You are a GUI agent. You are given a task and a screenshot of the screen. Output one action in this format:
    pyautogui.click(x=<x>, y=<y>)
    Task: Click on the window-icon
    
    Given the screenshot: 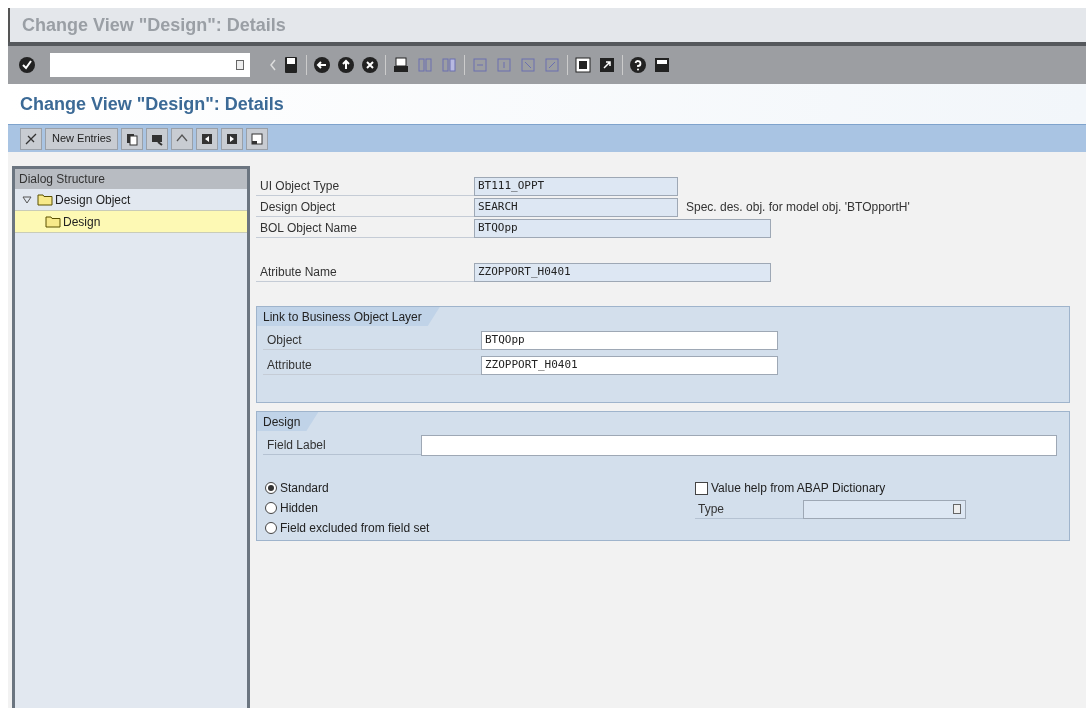 What is the action you would take?
    pyautogui.click(x=583, y=65)
    